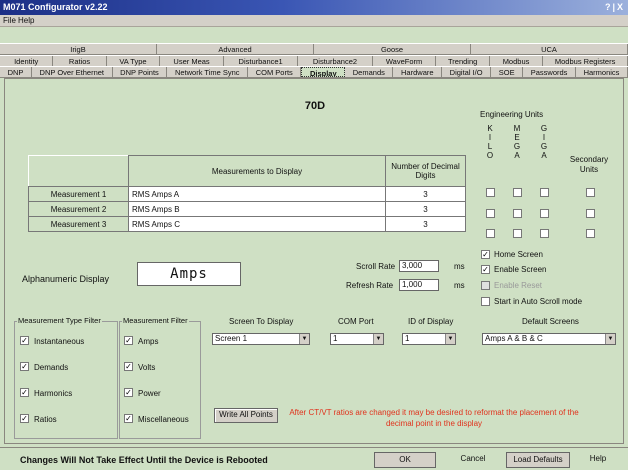 The height and width of the screenshot is (470, 628). What do you see at coordinates (544, 142) in the screenshot?
I see `giga-column-label: GIGA` at bounding box center [544, 142].